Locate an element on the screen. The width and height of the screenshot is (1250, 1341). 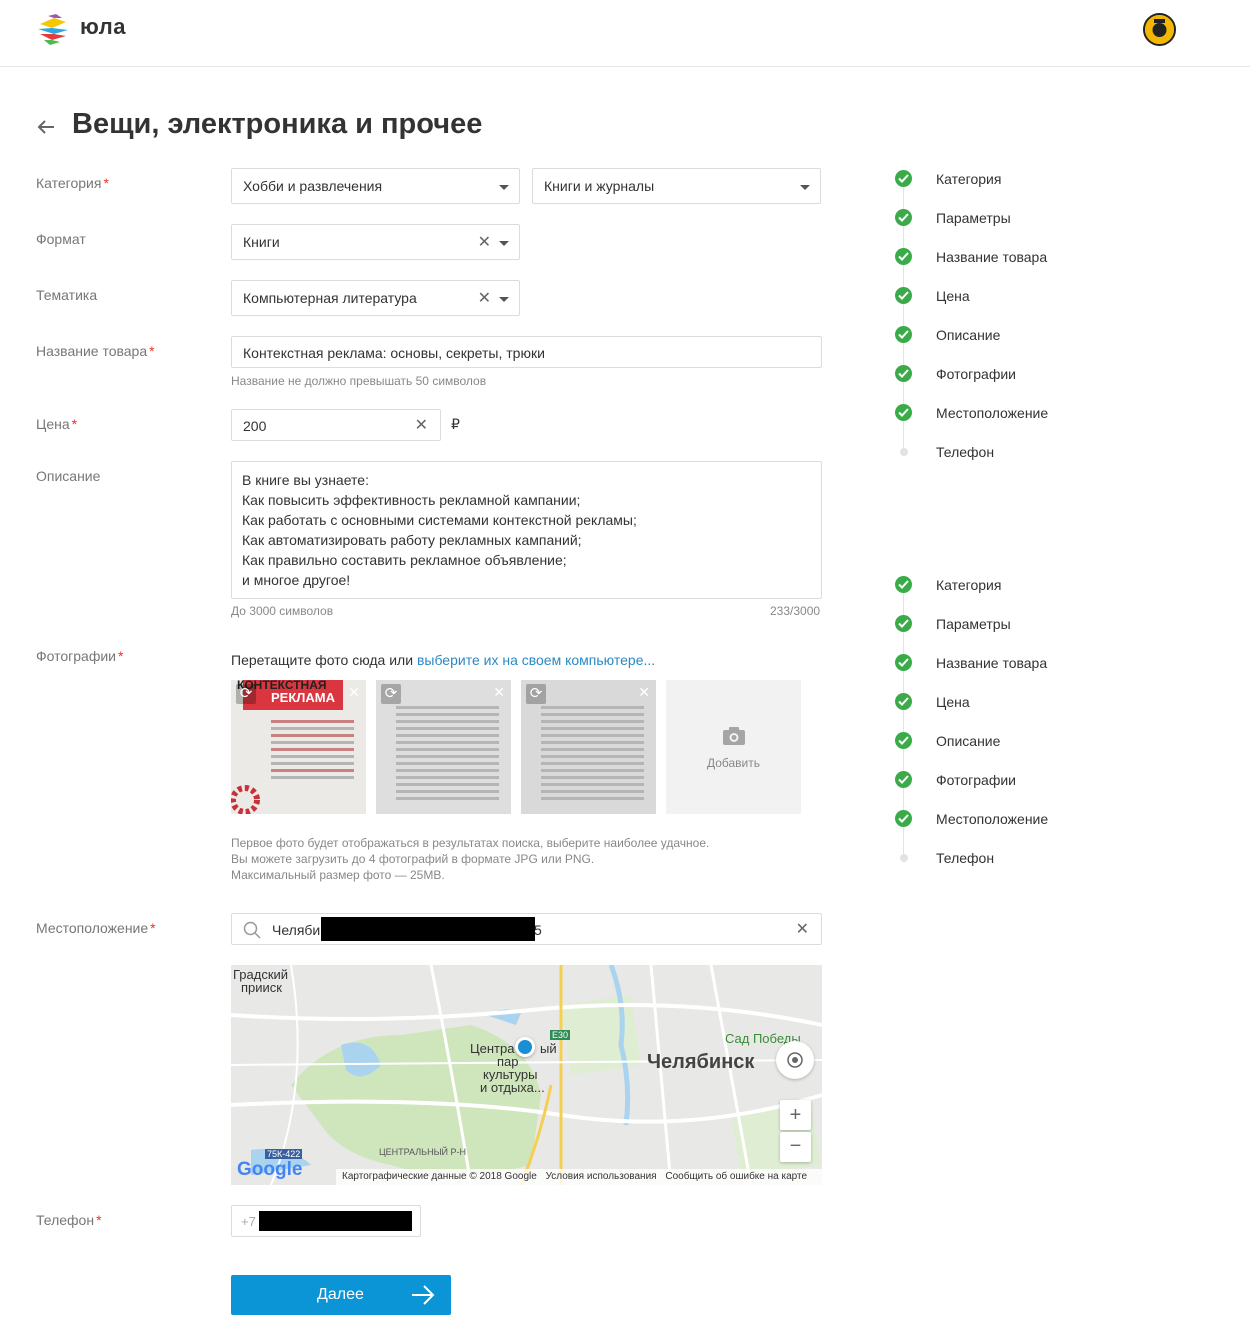
next-button-label: Далее is located at coordinates (340, 1294).